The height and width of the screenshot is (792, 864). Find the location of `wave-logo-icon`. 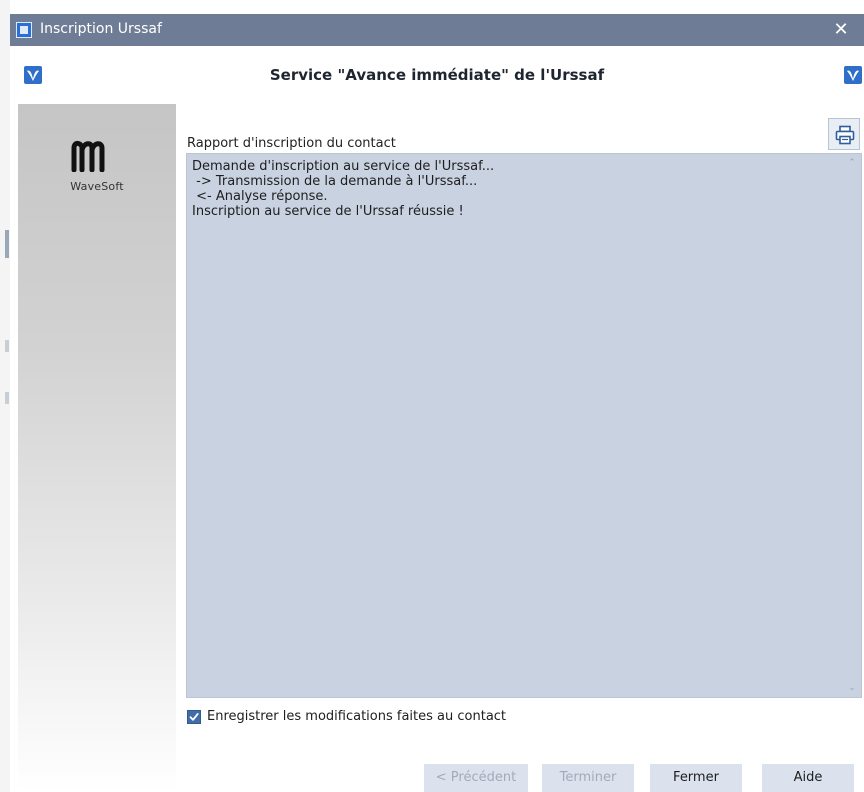

wave-logo-icon is located at coordinates (853, 75).